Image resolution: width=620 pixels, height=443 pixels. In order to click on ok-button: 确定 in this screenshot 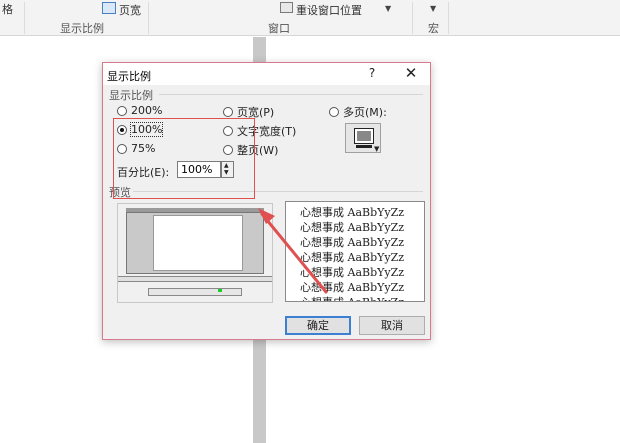, I will do `click(318, 325)`.